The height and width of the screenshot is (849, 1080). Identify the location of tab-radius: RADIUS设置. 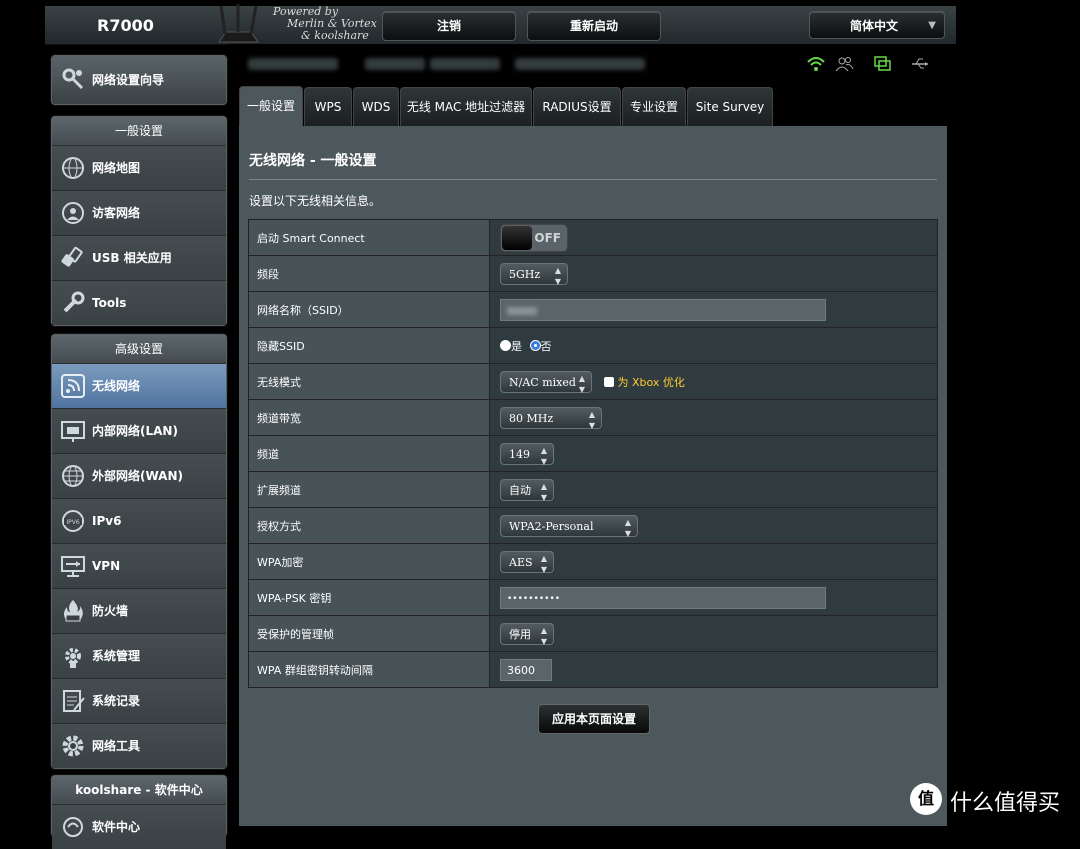
(577, 106).